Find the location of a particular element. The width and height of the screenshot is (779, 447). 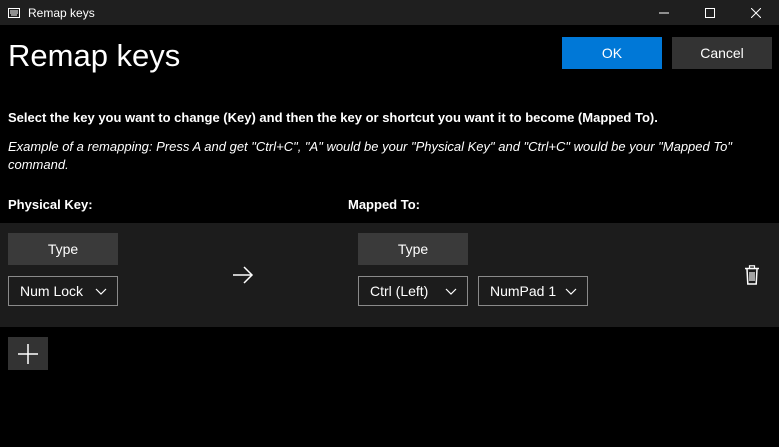

maximize-icon is located at coordinates (710, 12).